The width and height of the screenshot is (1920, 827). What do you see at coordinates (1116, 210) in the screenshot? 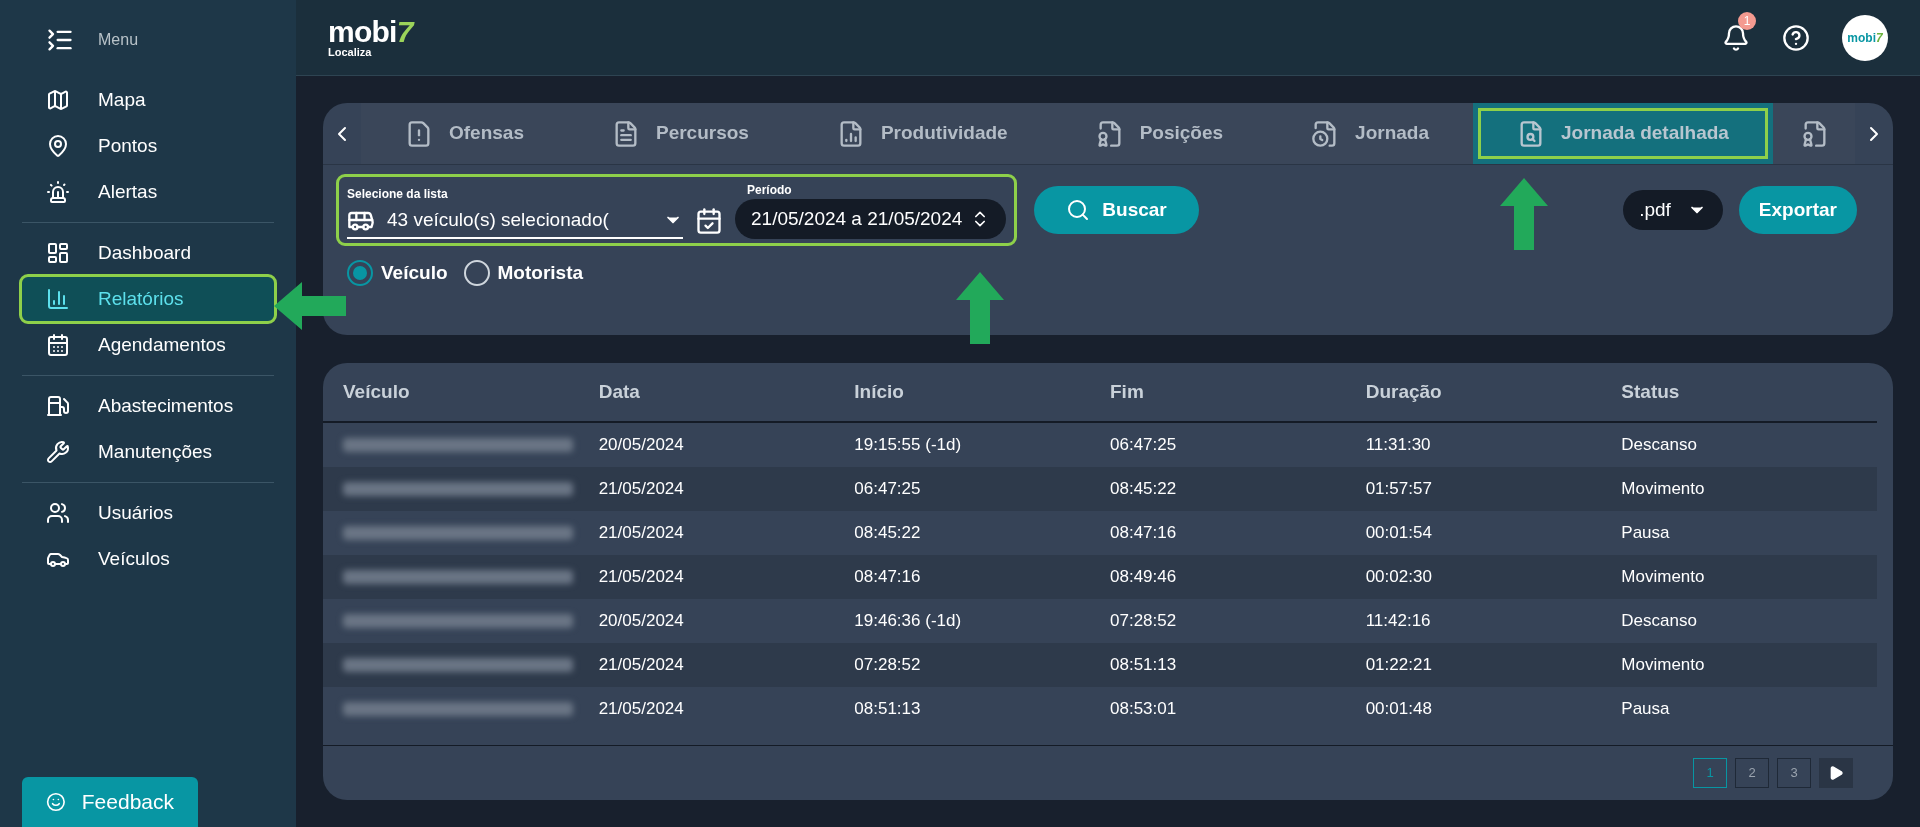
I see `search-button: Buscar` at bounding box center [1116, 210].